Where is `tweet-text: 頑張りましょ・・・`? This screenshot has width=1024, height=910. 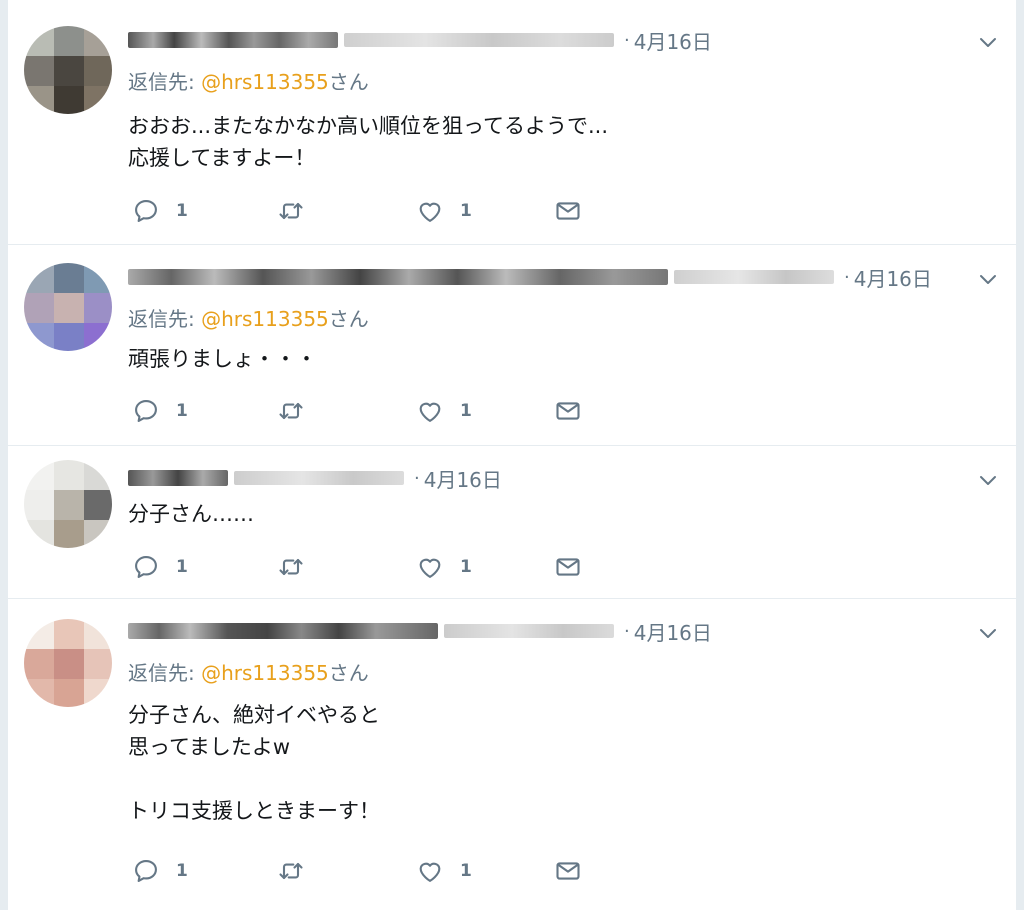
tweet-text: 頑張りましょ・・・ is located at coordinates (222, 359).